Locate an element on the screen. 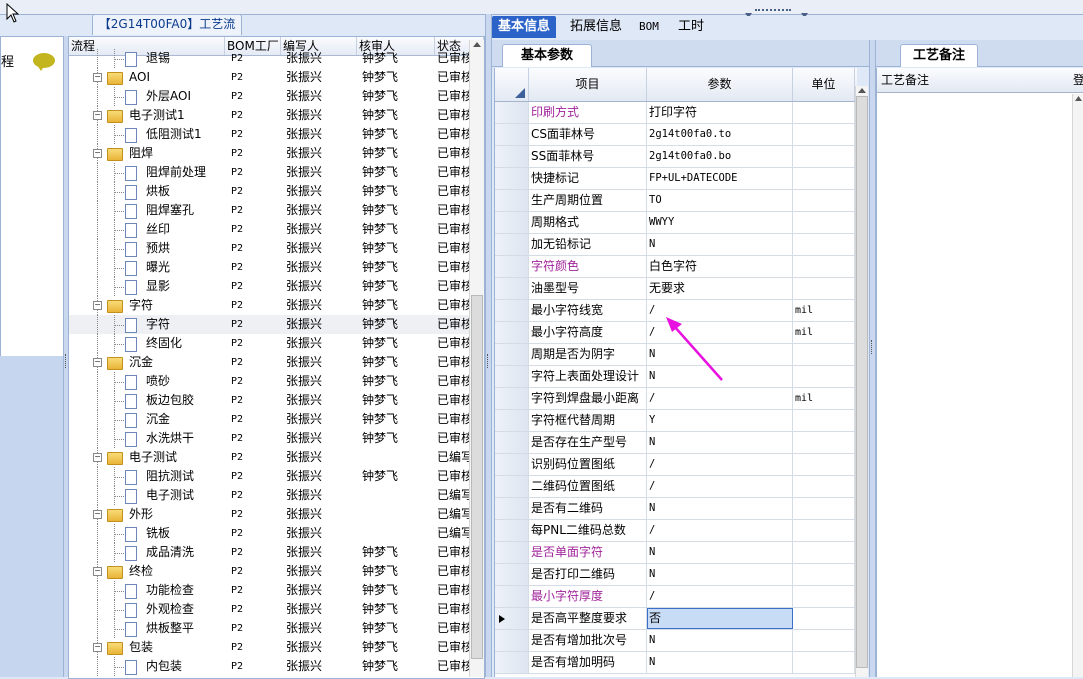  grid-row: 识别码位置图纸 / is located at coordinates (676, 465).